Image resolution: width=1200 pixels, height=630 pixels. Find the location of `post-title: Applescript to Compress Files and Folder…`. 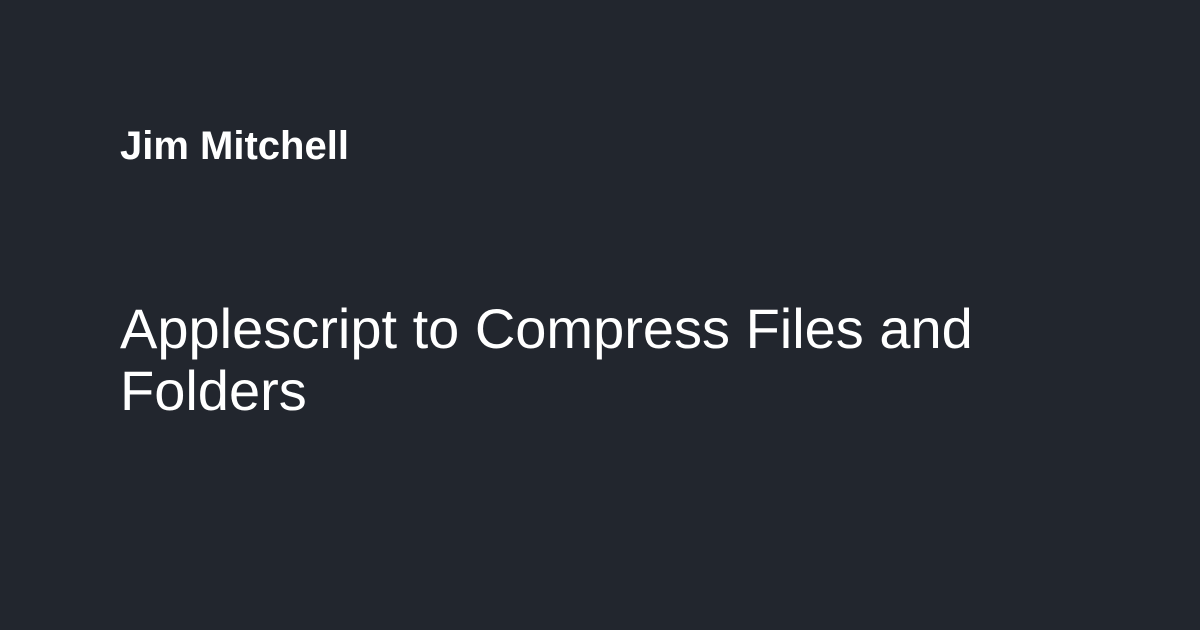

post-title: Applescript to Compress Files and Folder… is located at coordinates (546, 359).